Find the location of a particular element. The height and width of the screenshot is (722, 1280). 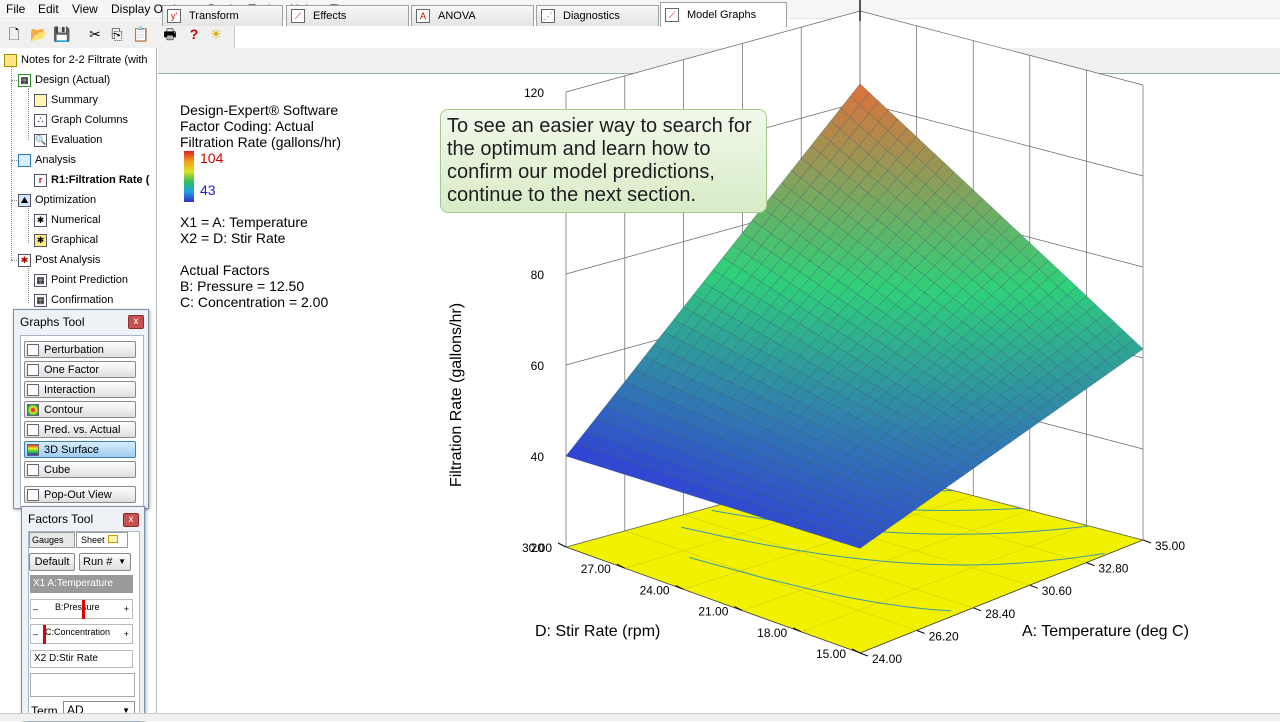

z-tick-label: 40 is located at coordinates (538, 457).